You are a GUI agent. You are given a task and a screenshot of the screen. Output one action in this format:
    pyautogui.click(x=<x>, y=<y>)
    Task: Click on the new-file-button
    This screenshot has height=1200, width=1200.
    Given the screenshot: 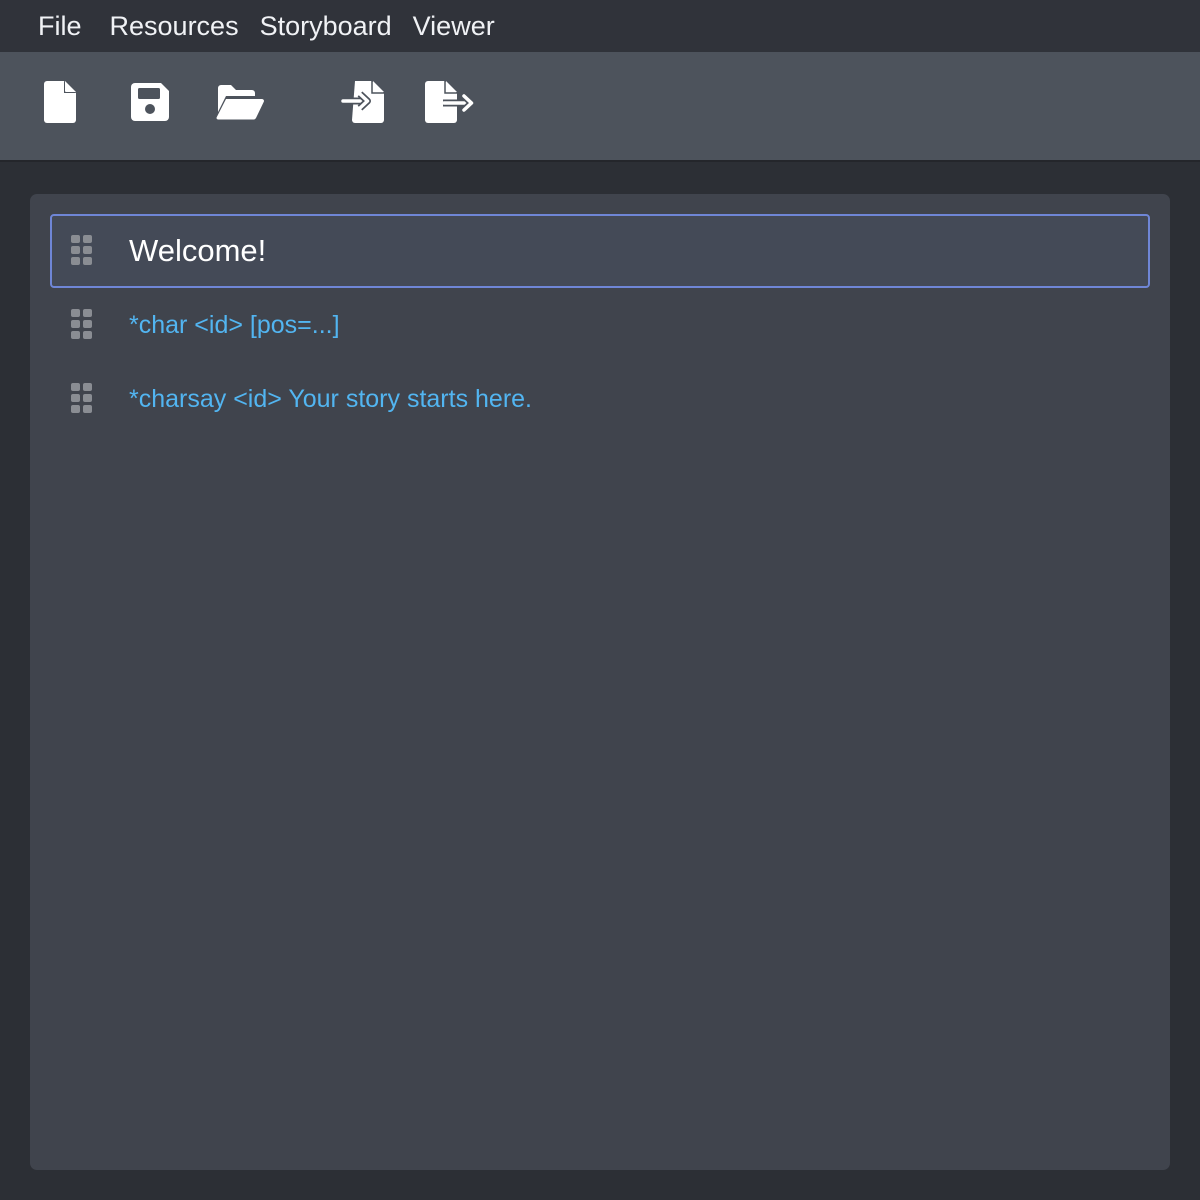 What is the action you would take?
    pyautogui.click(x=60, y=102)
    